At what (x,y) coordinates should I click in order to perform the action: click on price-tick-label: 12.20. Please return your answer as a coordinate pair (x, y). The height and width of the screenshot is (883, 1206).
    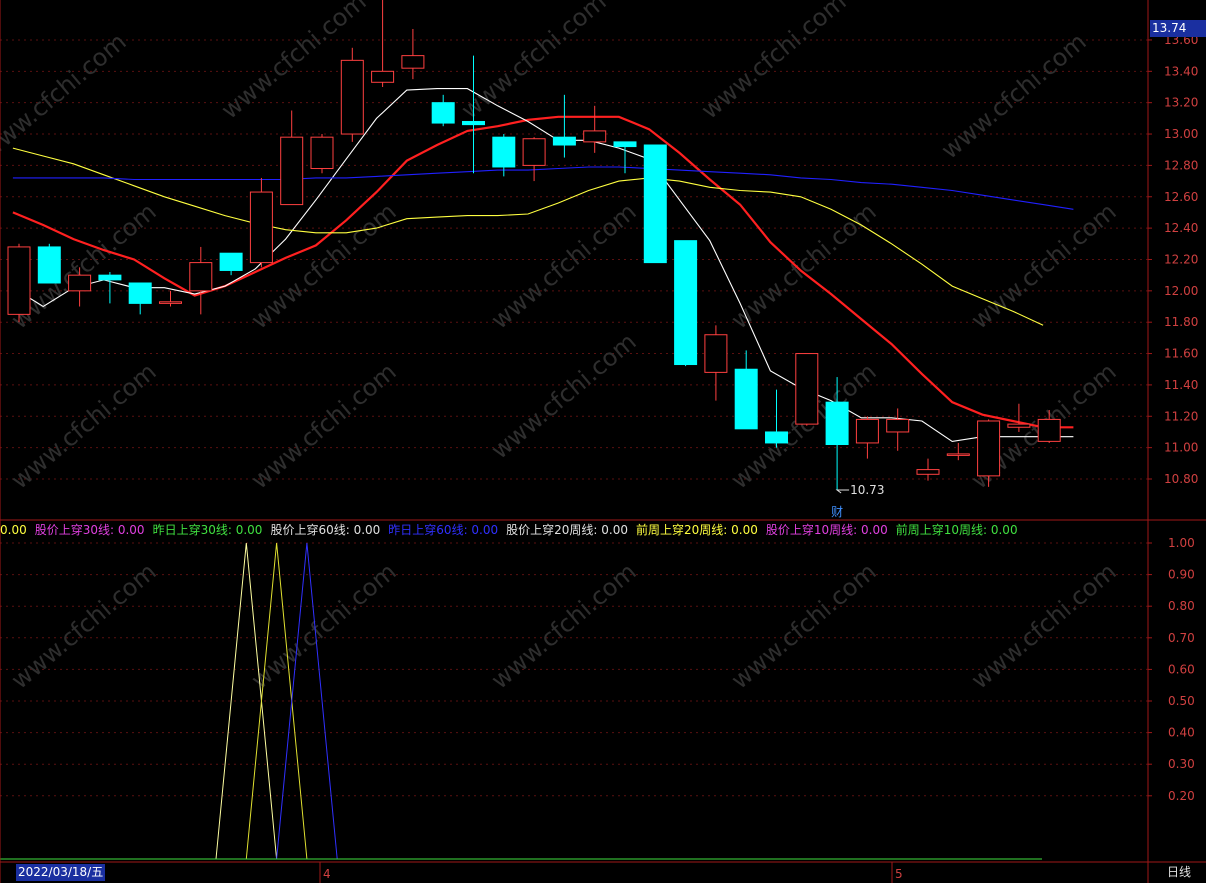
    Looking at the image, I should click on (1181, 259).